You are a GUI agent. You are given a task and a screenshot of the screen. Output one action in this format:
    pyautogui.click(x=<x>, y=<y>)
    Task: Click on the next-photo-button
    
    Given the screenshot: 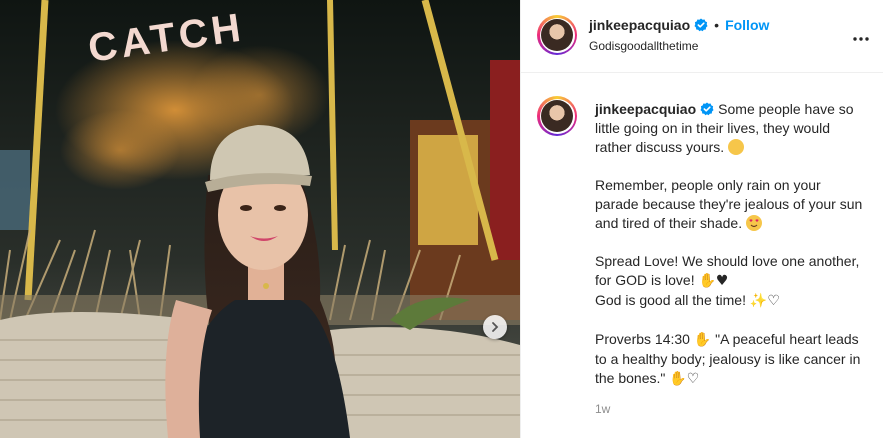 What is the action you would take?
    pyautogui.click(x=495, y=327)
    